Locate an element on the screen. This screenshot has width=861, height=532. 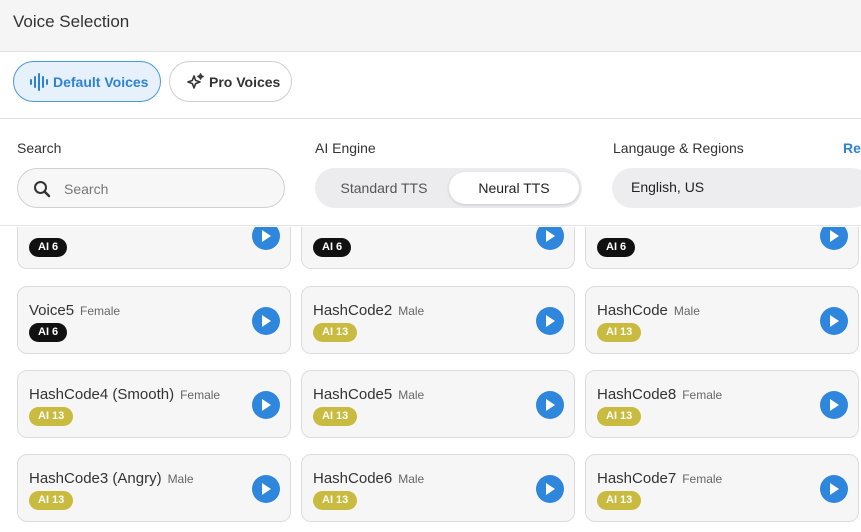
voice-name-line: HashCode6 Male is located at coordinates (368, 478).